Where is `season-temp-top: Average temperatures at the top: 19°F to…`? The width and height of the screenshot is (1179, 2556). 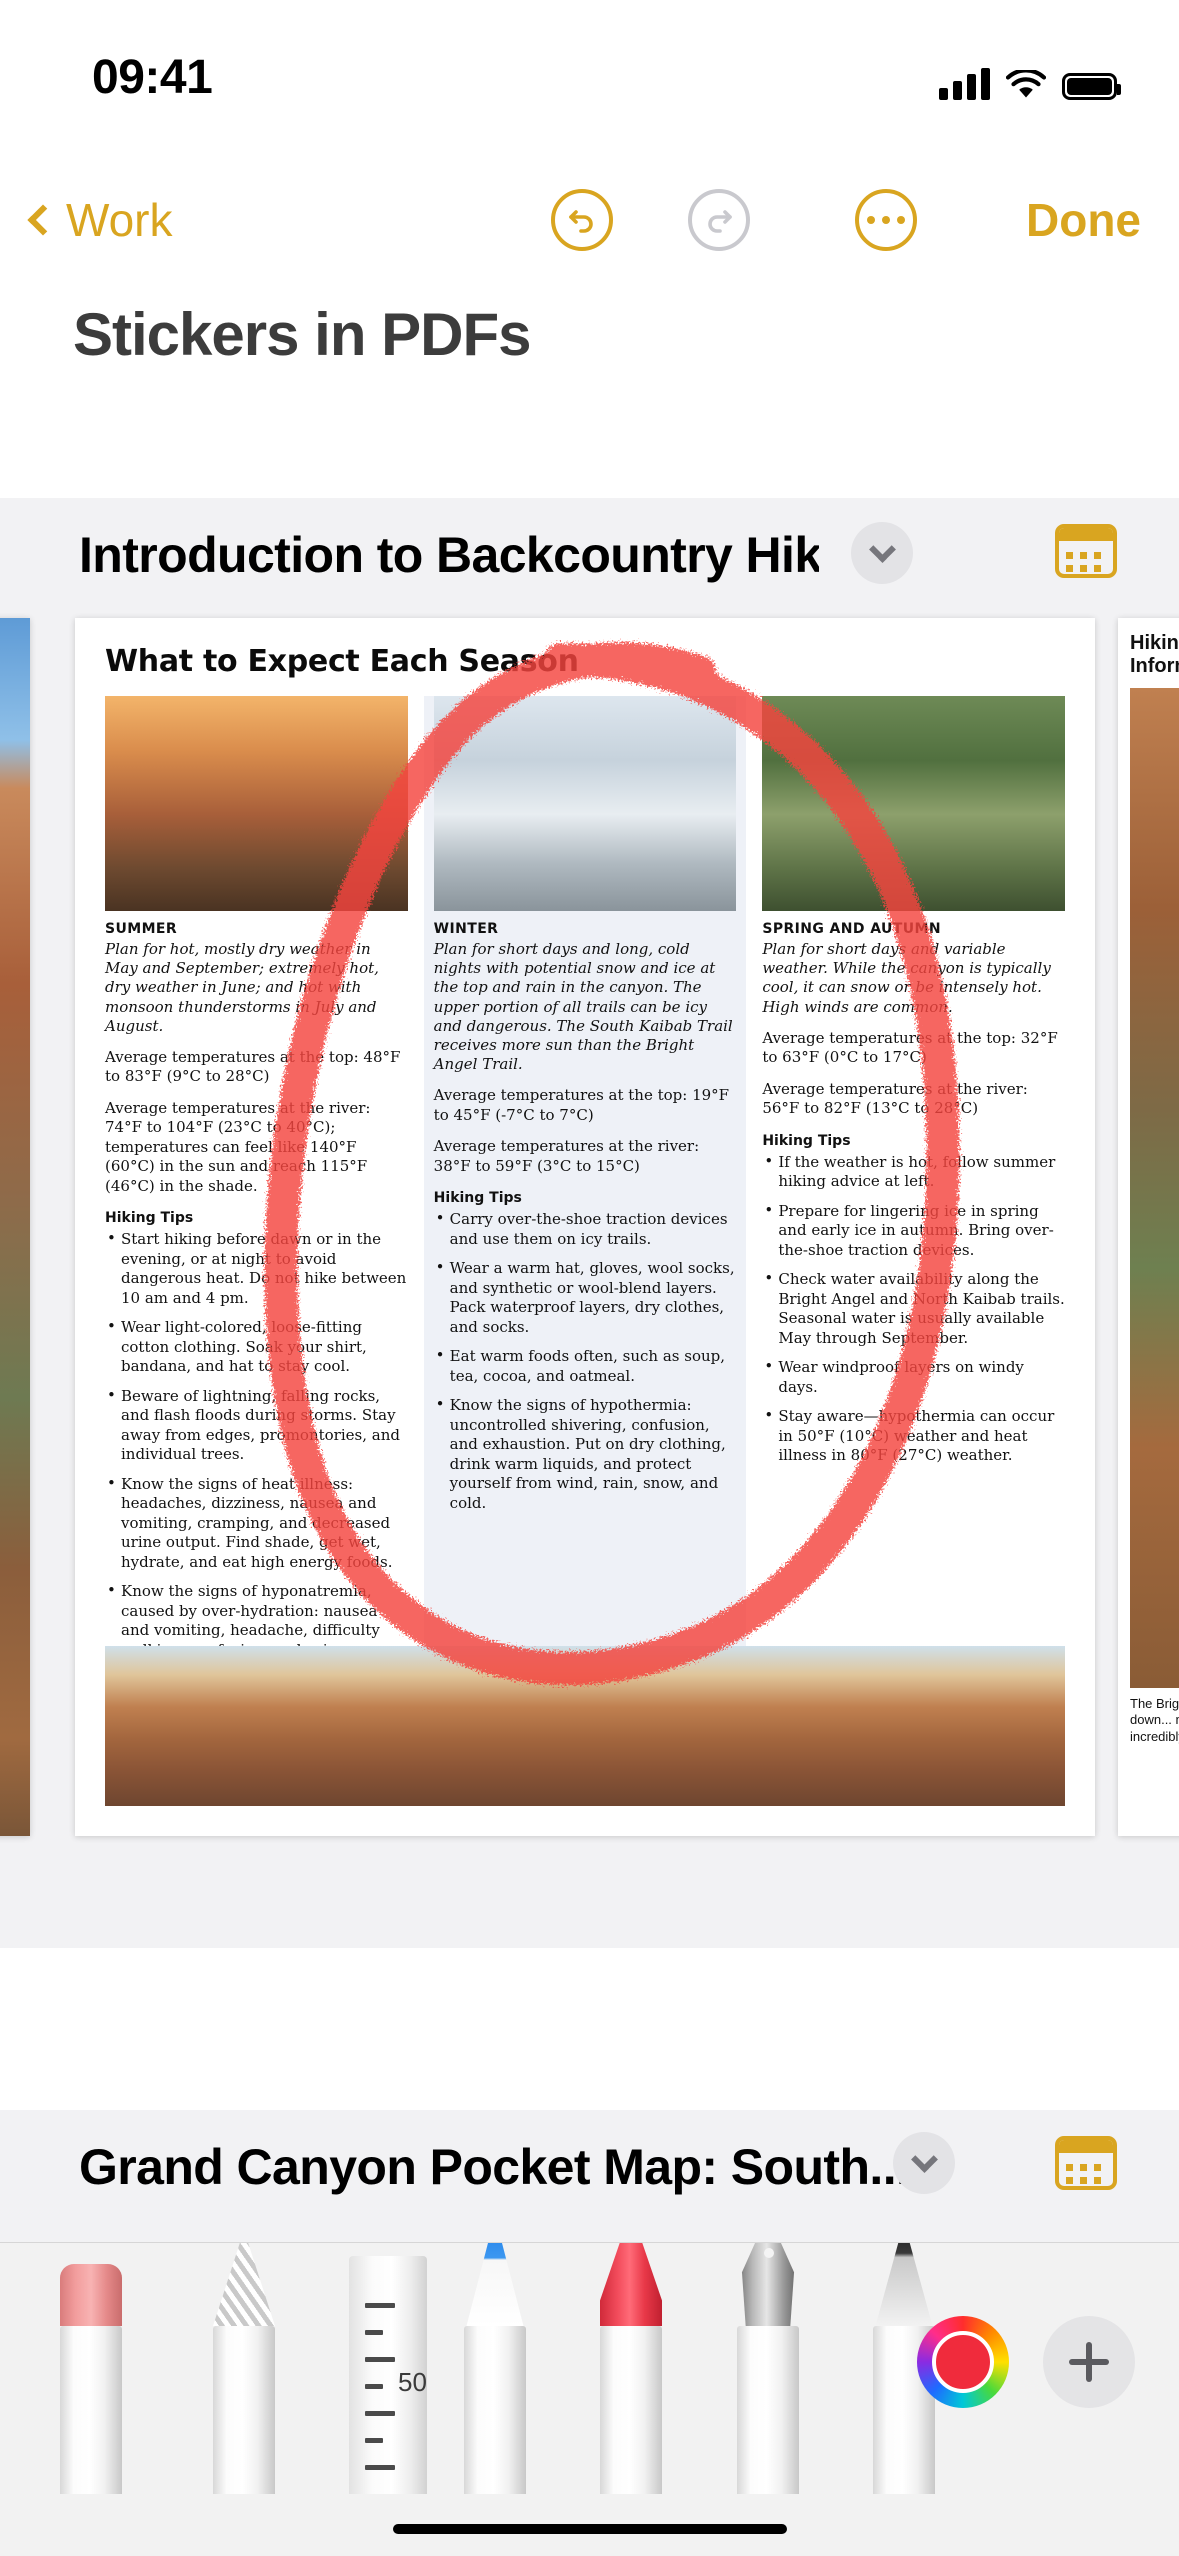
season-temp-top: Average temperatures at the top: 19°F to… is located at coordinates (581, 1105).